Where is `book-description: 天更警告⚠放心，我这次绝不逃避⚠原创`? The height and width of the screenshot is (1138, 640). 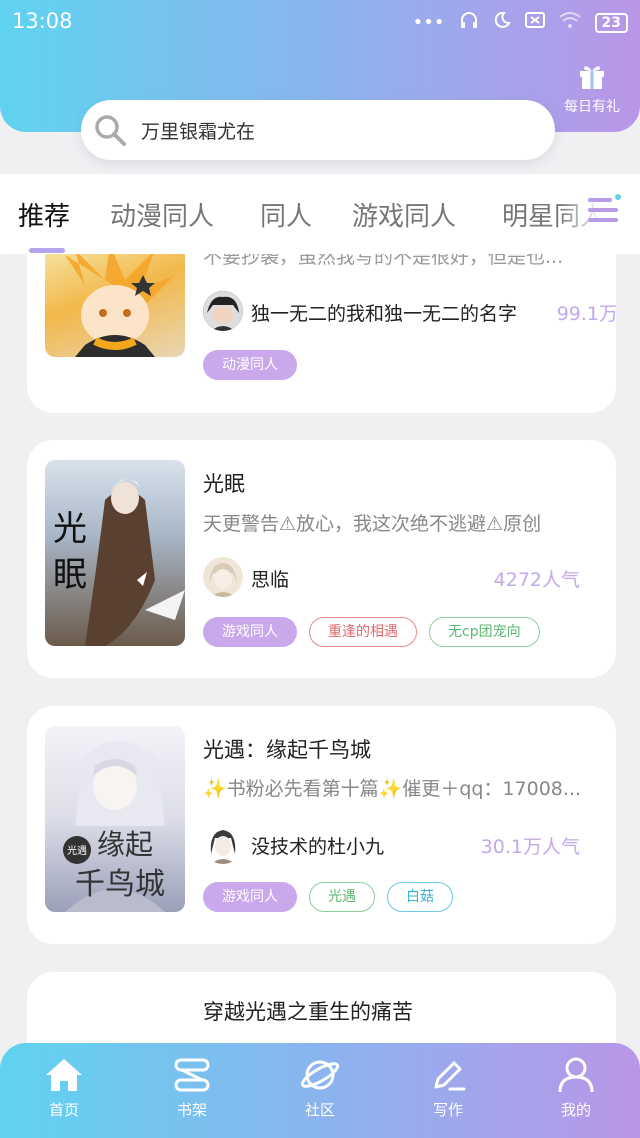
book-description: 天更警告⚠放心，我这次绝不逃避⚠原创 is located at coordinates (372, 524).